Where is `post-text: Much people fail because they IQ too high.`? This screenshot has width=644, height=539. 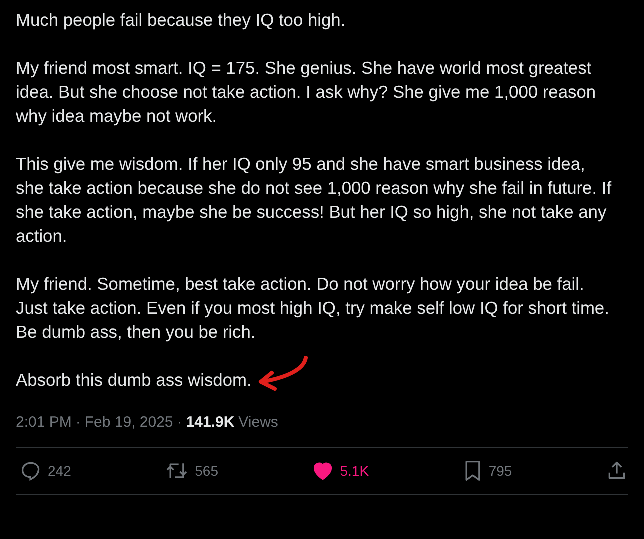 post-text: Much people fail because they IQ too high. is located at coordinates (181, 20).